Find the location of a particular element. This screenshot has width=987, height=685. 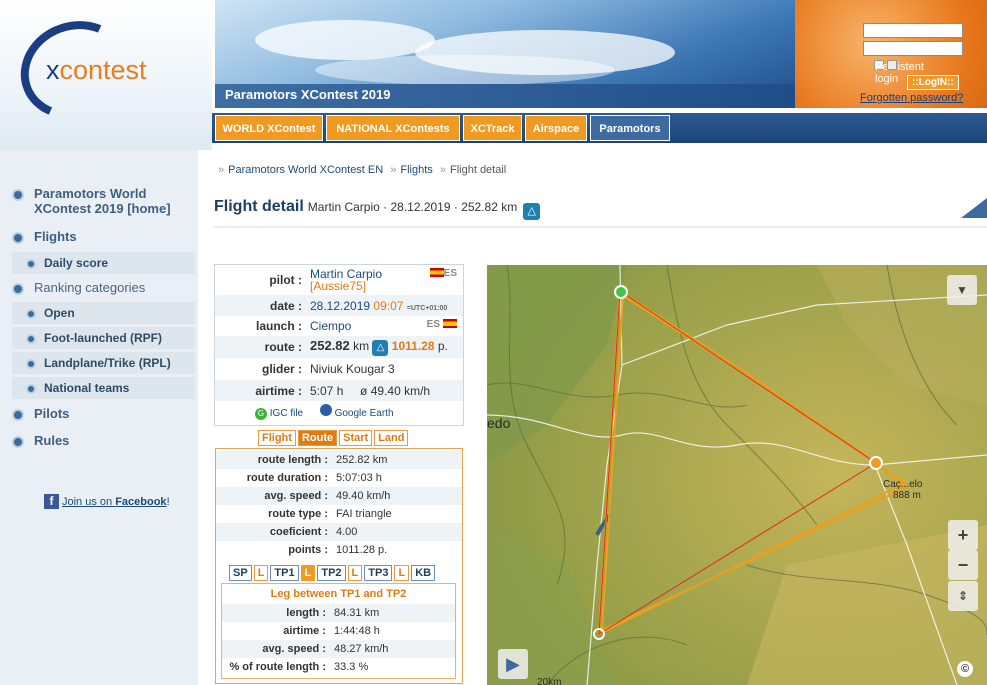

tab-airspace: Airspace is located at coordinates (556, 128).